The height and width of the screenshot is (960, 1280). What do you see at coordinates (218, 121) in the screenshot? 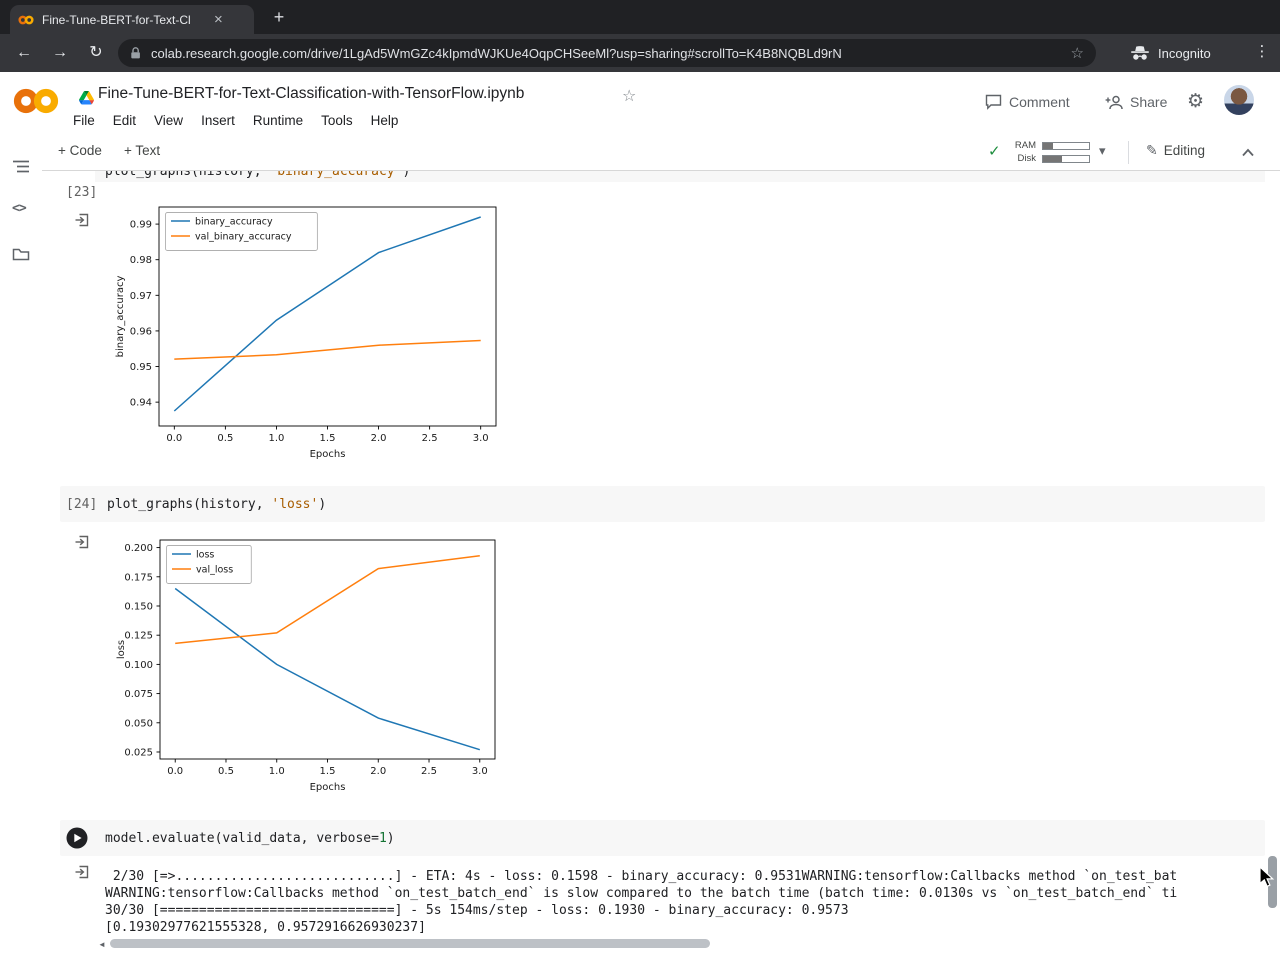
I see `menu-insert: Insert` at bounding box center [218, 121].